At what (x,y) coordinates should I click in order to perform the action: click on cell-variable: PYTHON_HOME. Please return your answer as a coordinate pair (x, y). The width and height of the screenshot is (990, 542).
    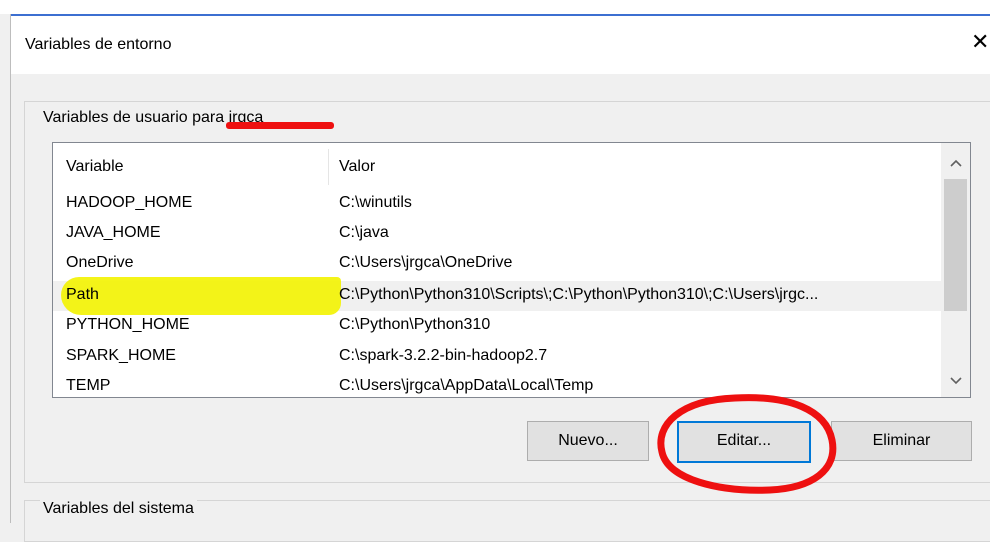
    Looking at the image, I should click on (128, 324).